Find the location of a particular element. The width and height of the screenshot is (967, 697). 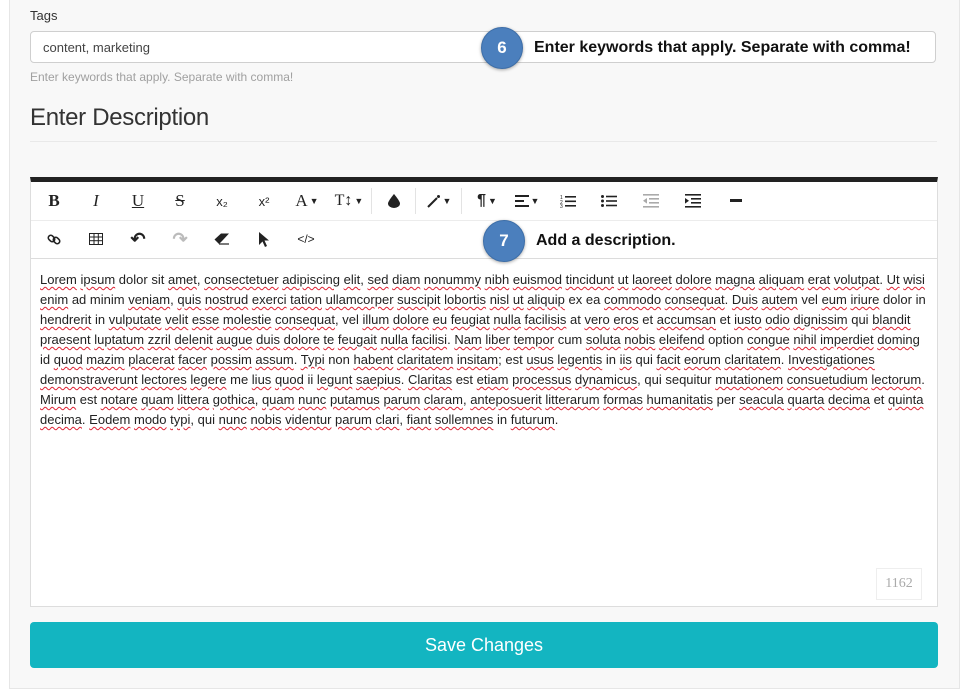

misspelled-word: modo is located at coordinates (150, 419).